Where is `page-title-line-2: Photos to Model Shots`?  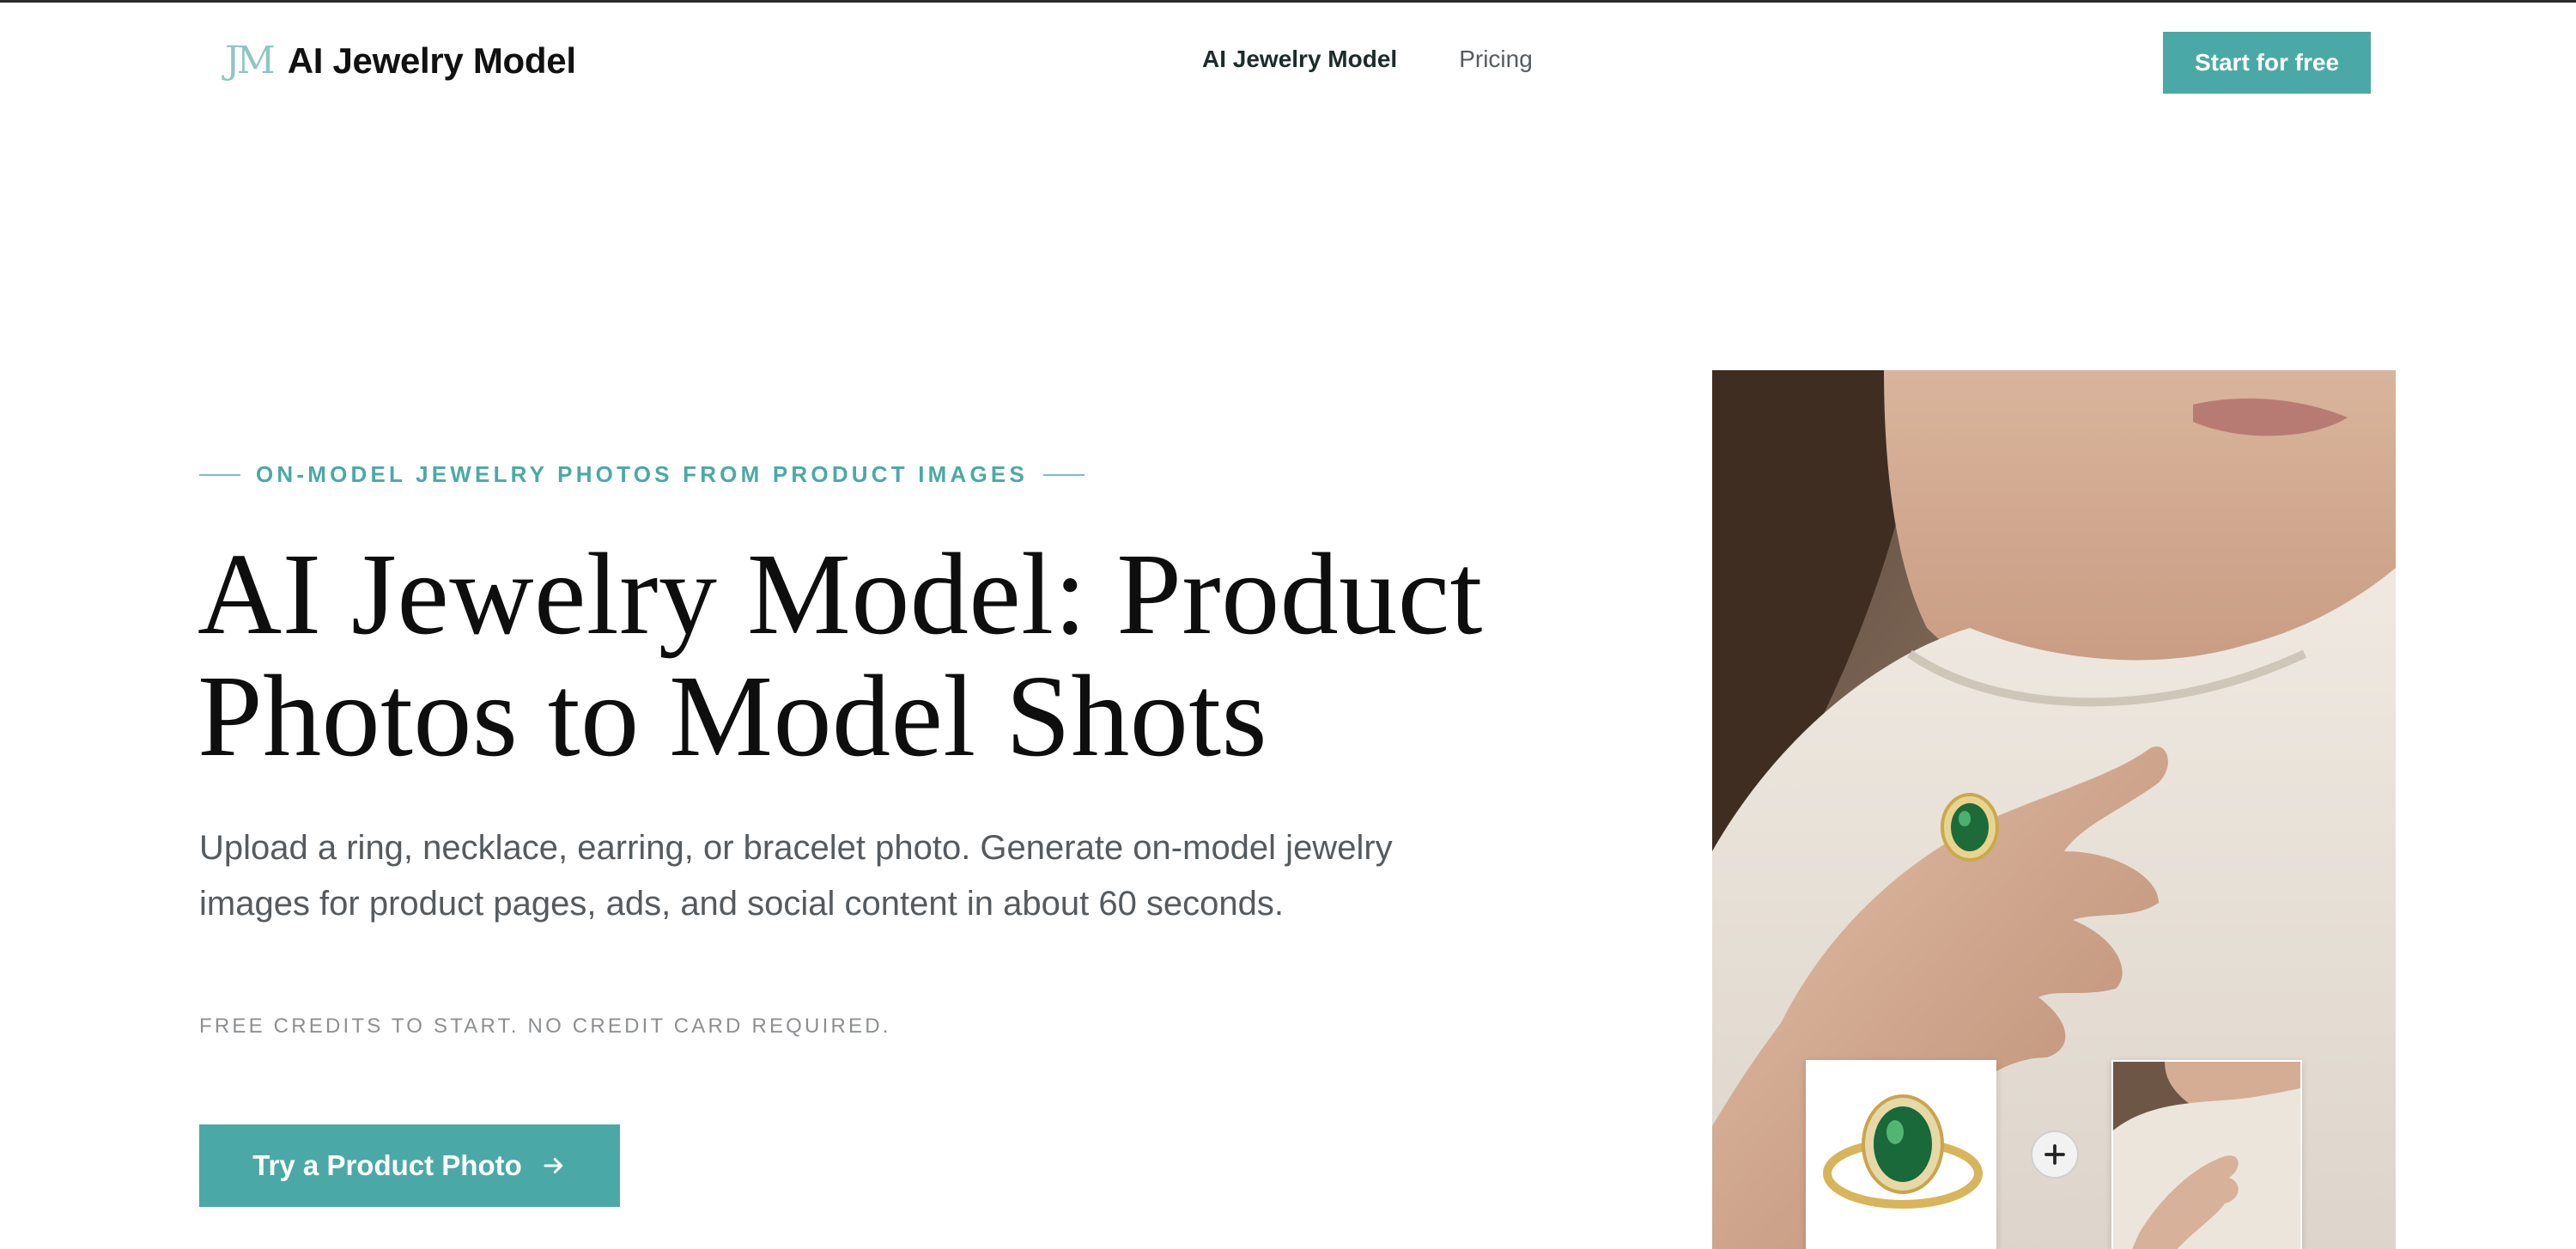 page-title-line-2: Photos to Model Shots is located at coordinates (733, 716).